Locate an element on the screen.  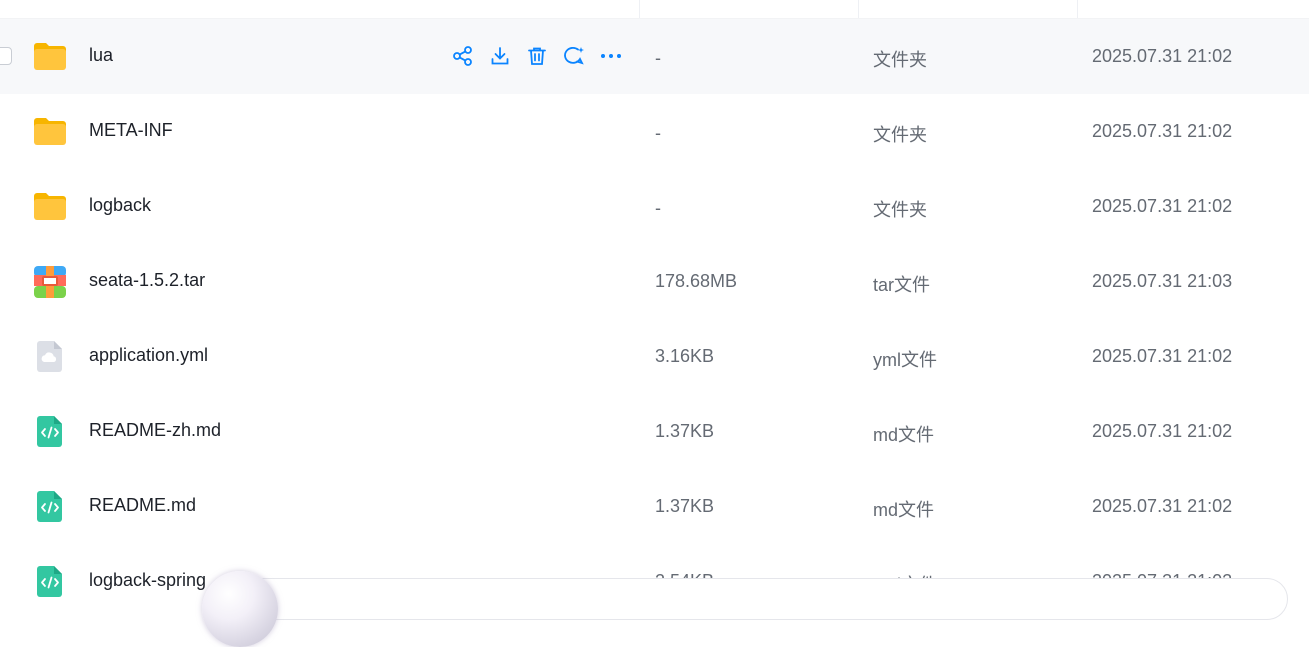
delete-icon is located at coordinates (537, 56).